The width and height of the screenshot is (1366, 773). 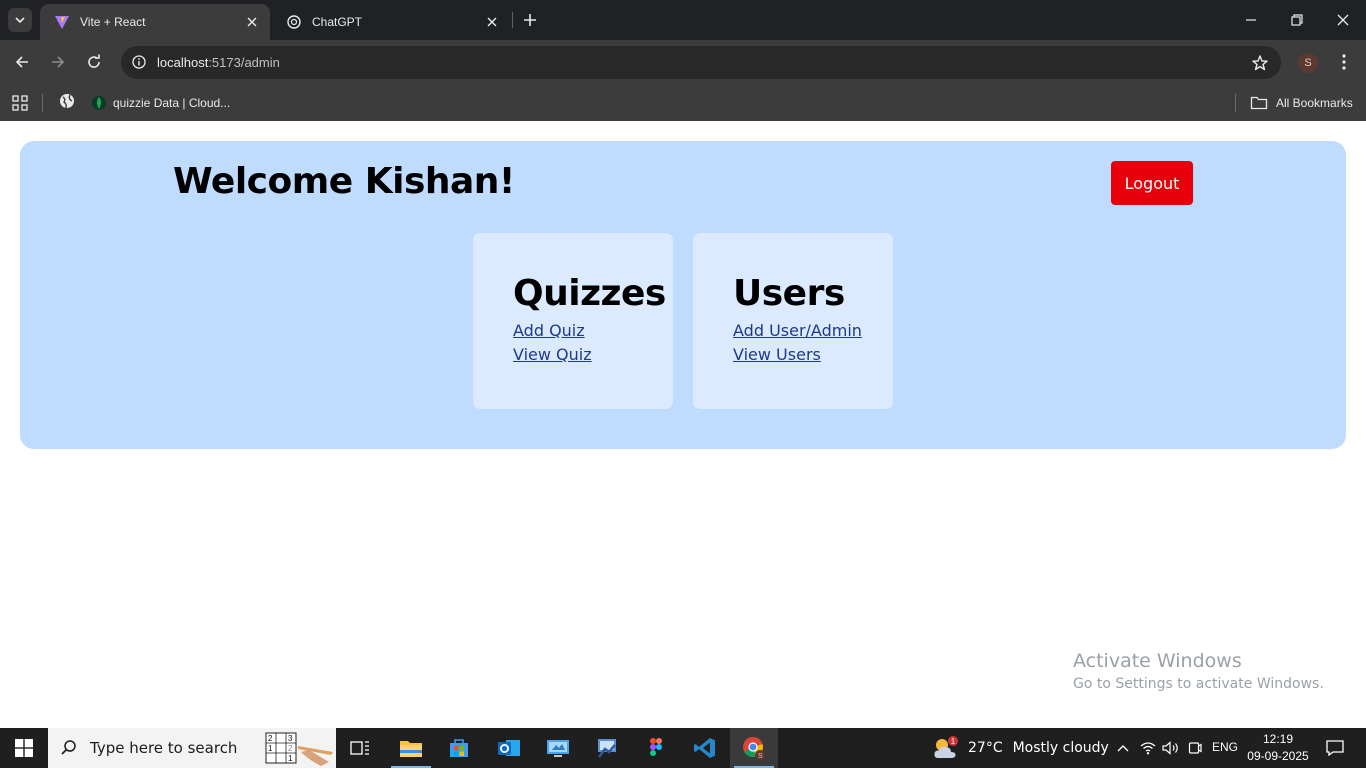 I want to click on site-info-icon, so click(x=139, y=62).